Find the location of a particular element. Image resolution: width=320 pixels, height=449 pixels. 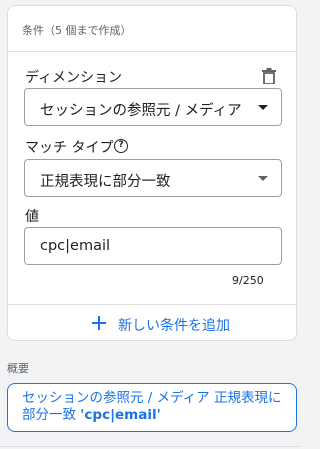

dimension-select: セッションの参照元 / メディア is located at coordinates (153, 107).